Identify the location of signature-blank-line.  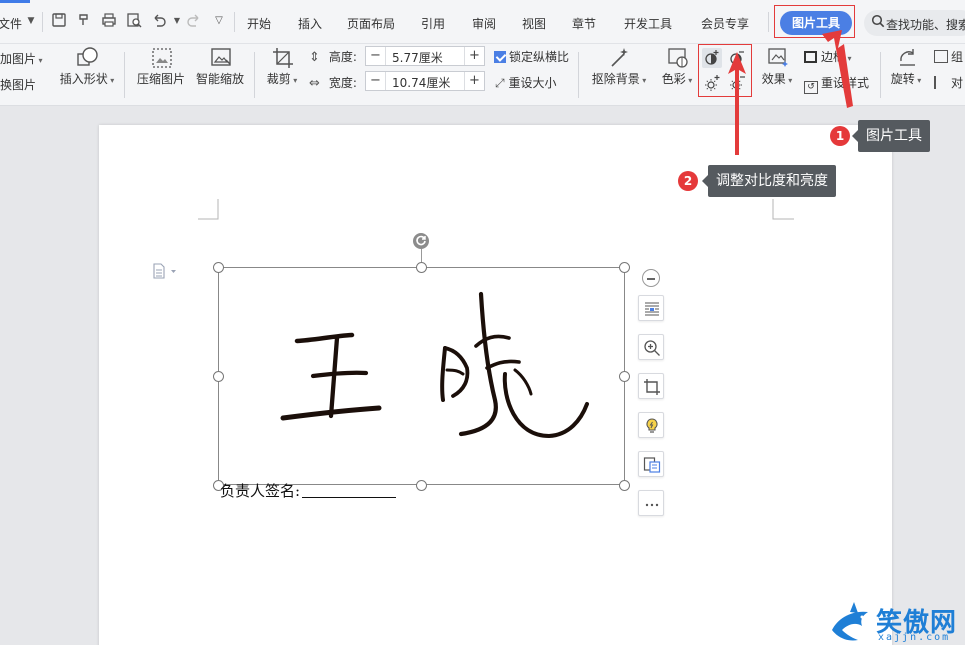
(349, 491).